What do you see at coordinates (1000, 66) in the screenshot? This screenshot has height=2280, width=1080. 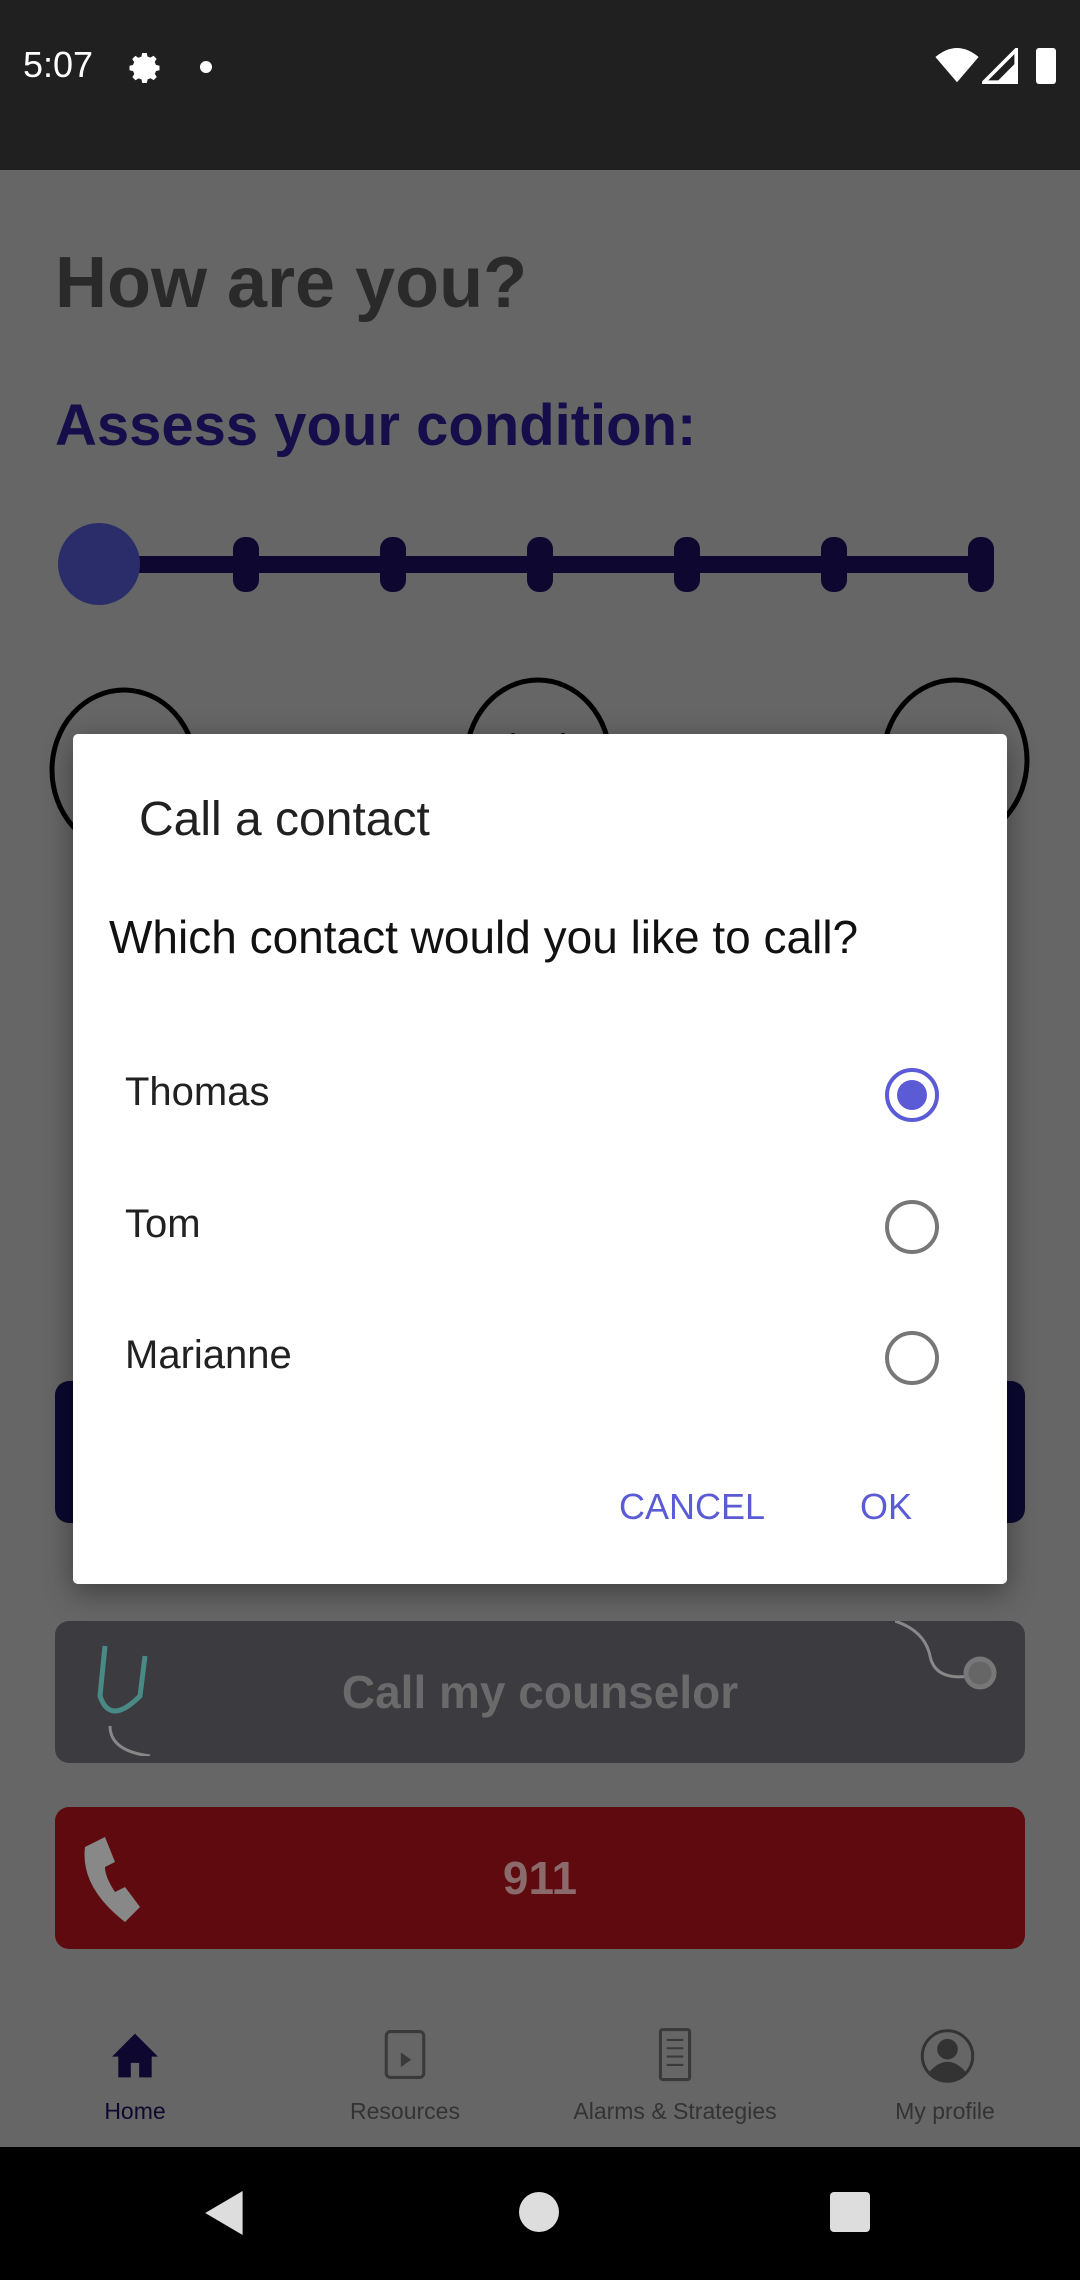 I see `signal-icon` at bounding box center [1000, 66].